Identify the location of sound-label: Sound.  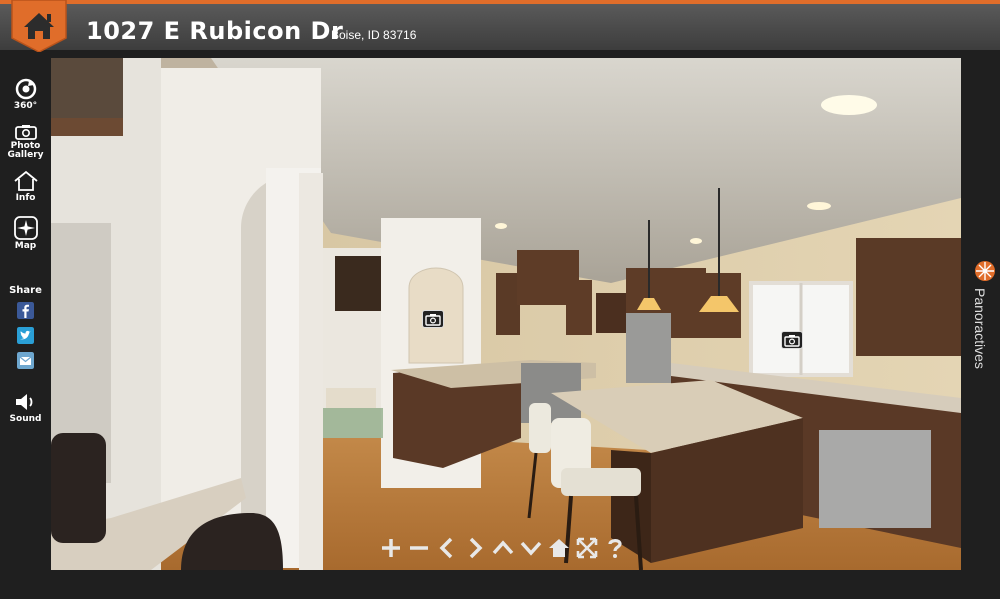
(25, 419).